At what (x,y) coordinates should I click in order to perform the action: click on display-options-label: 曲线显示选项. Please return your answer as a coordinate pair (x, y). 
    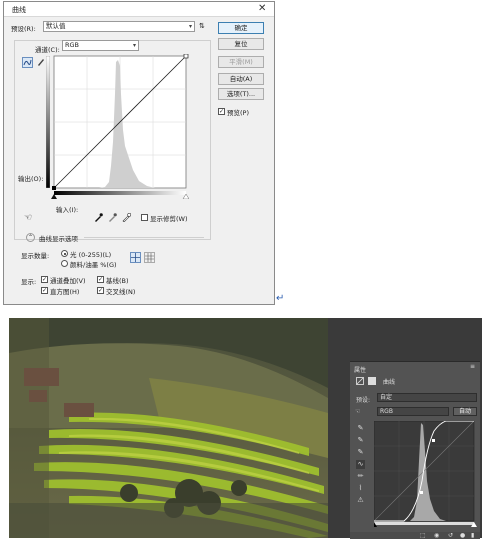
    Looking at the image, I should click on (58, 239).